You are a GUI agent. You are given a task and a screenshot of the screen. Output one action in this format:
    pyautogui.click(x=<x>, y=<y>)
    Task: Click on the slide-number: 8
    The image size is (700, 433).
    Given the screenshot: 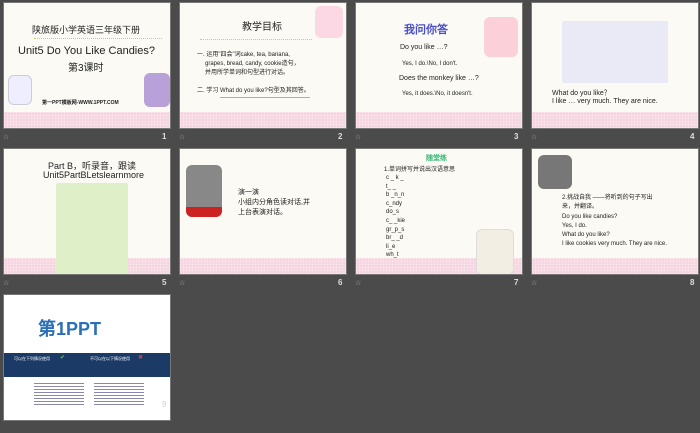 What is the action you would take?
    pyautogui.click(x=692, y=282)
    